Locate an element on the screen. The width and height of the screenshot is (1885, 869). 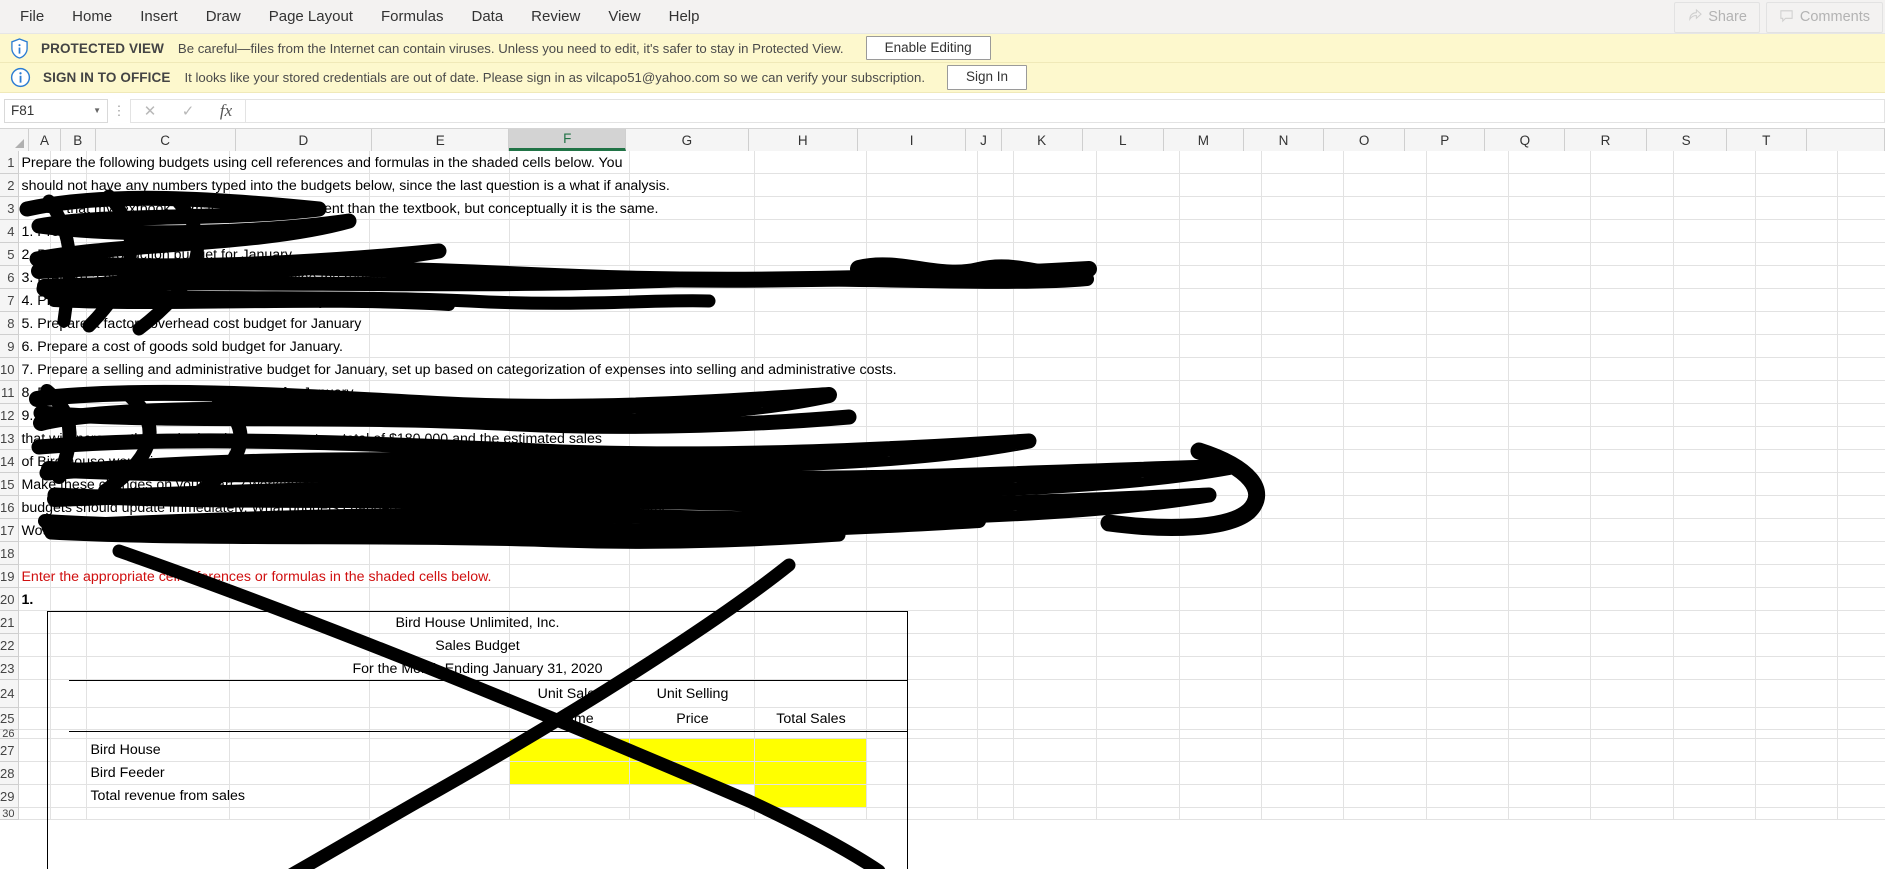
check-icon: ✓ is located at coordinates (188, 111).